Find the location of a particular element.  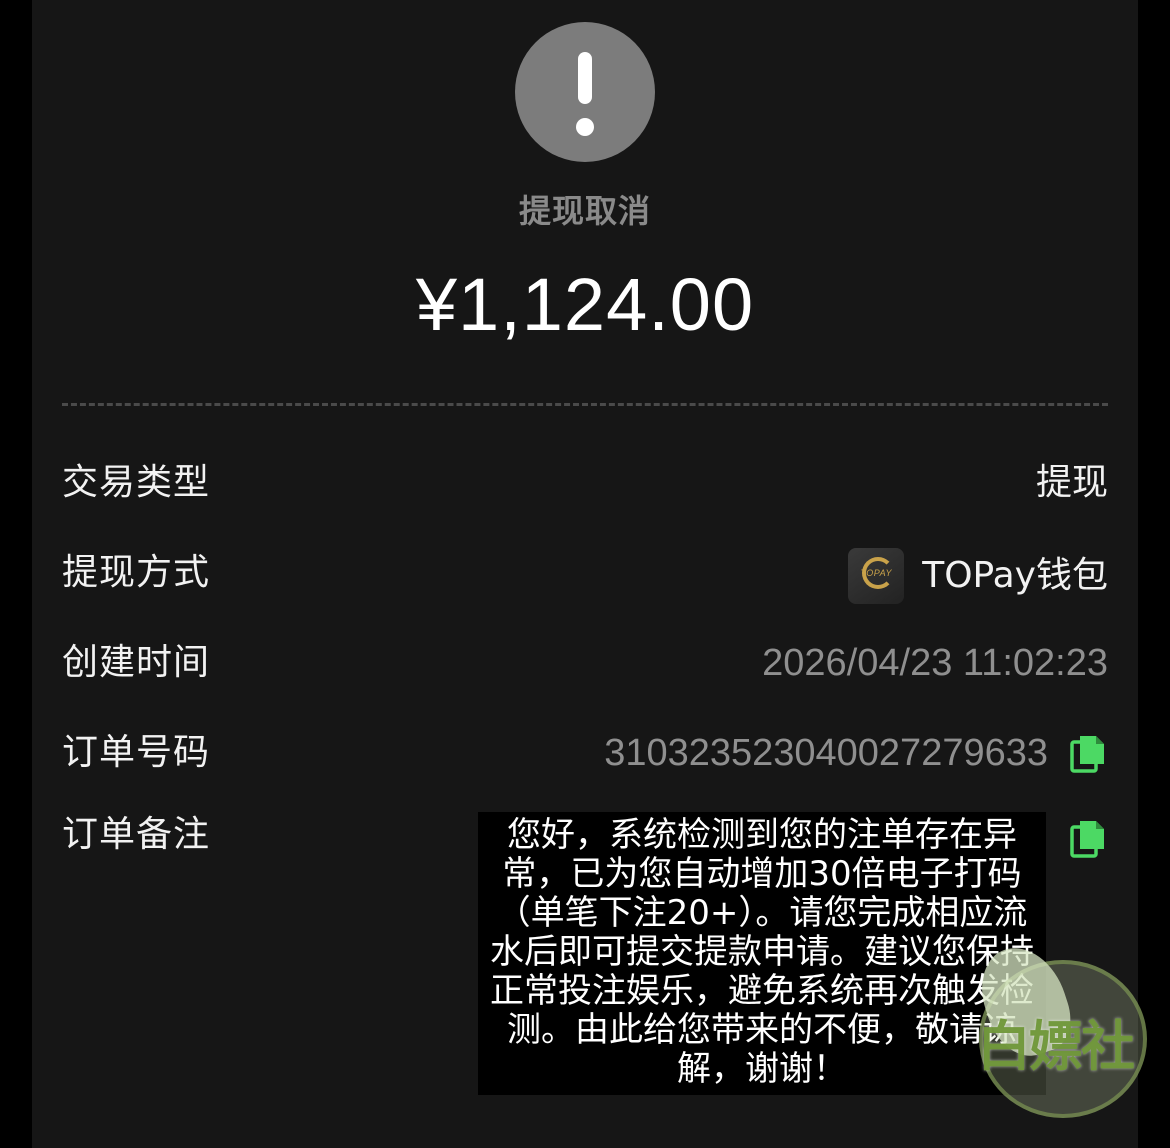

order-remark-label: 订单备注 is located at coordinates (136, 834).